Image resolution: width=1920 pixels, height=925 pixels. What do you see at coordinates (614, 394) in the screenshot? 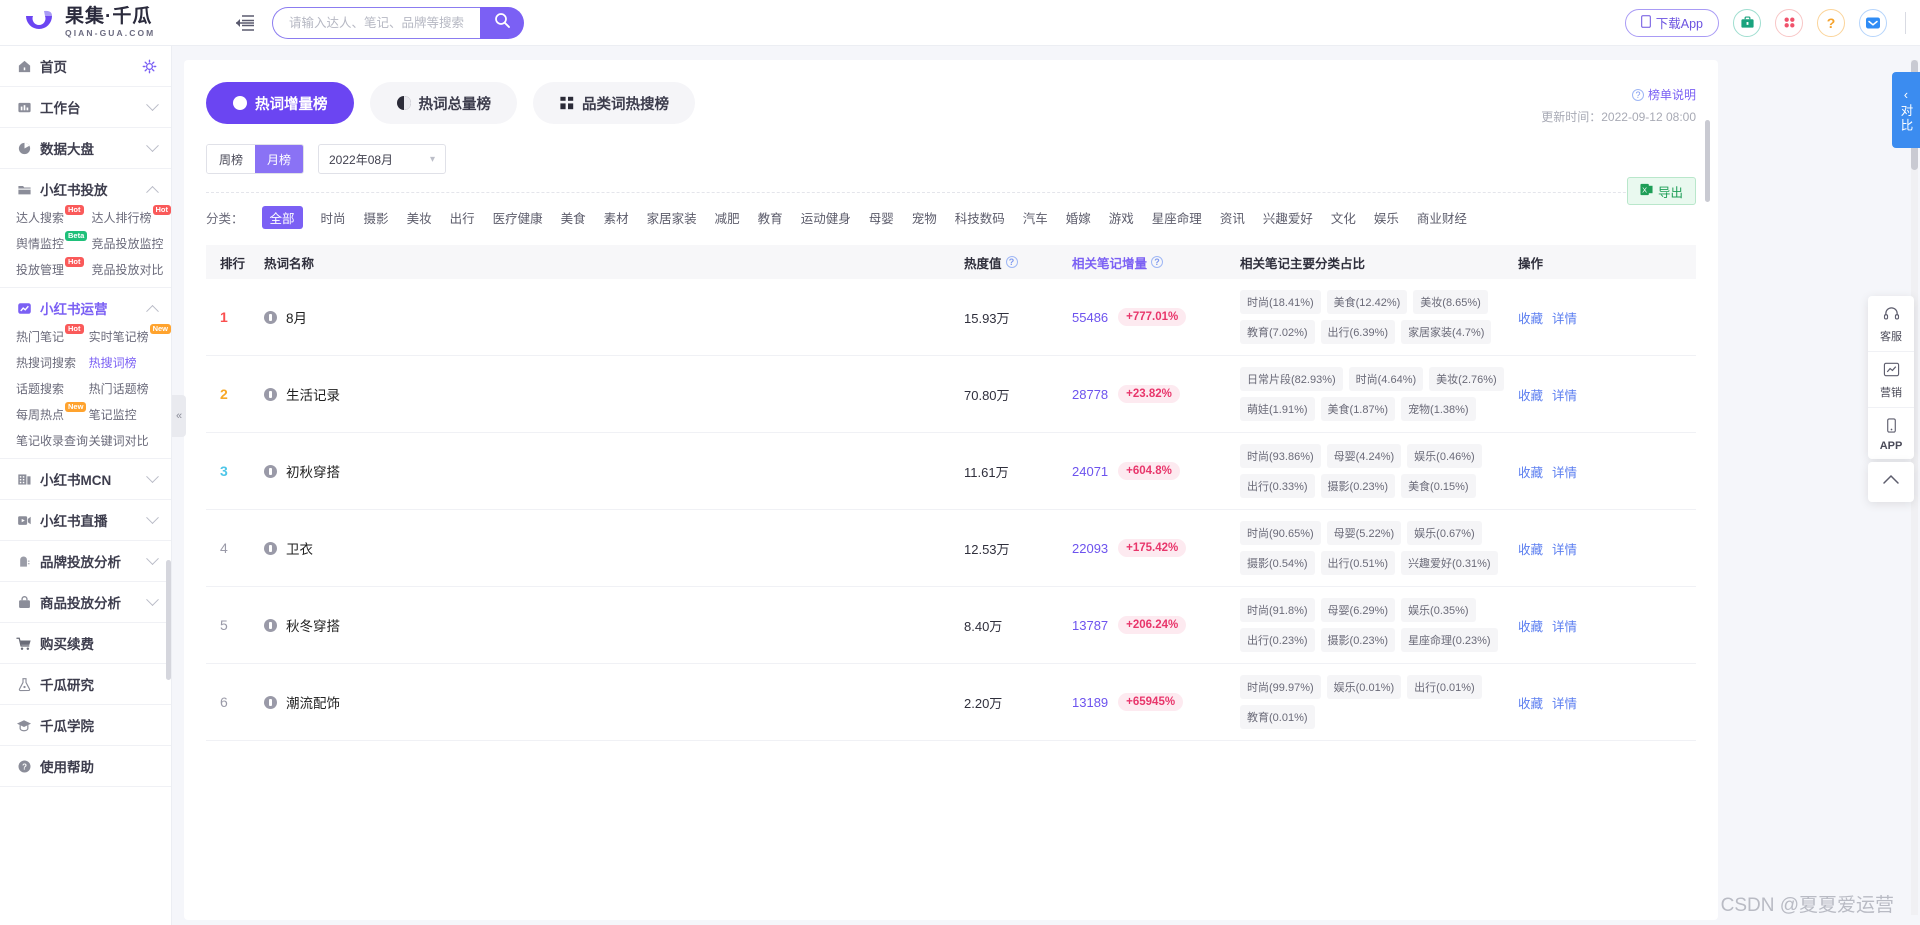
I see `cell-keyword: 生活记录` at bounding box center [614, 394].